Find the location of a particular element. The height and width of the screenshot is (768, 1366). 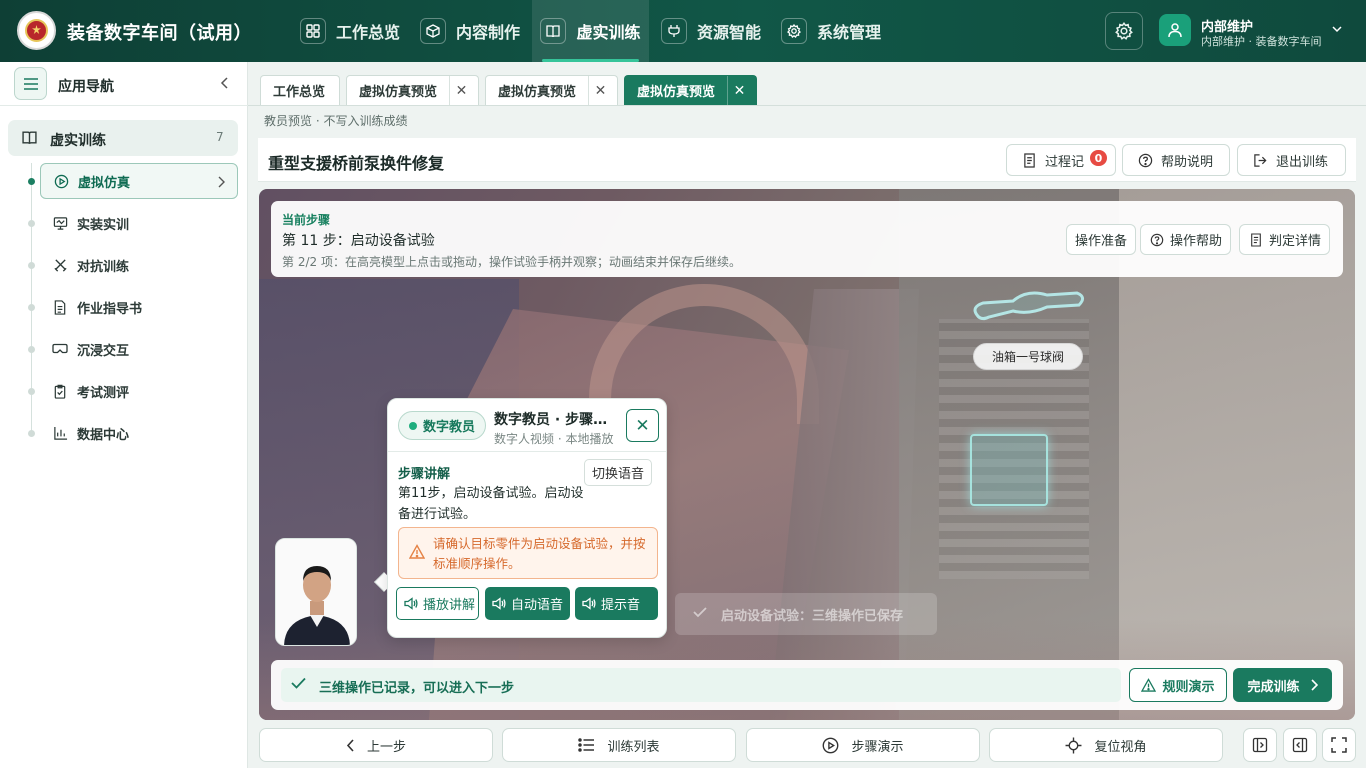

logout-icon is located at coordinates (1260, 160).